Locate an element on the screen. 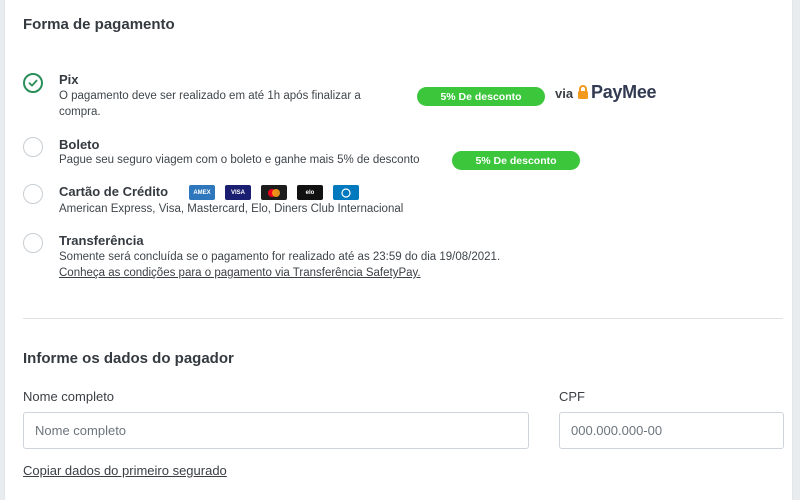 This screenshot has width=800, height=500. via-label: via is located at coordinates (564, 93).